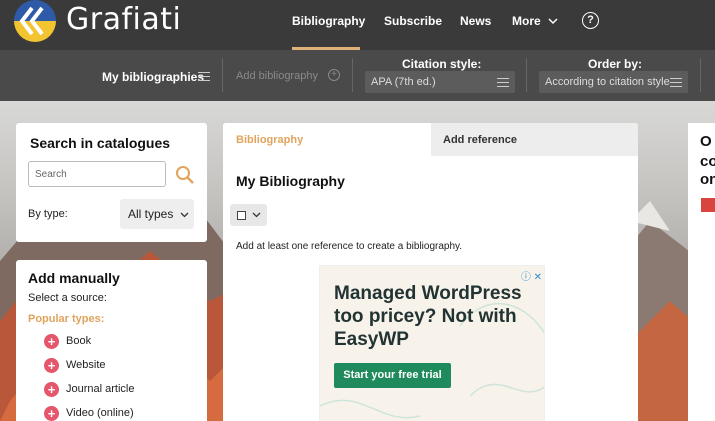 Image resolution: width=715 pixels, height=421 pixels. Describe the element at coordinates (701, 272) in the screenshot. I see `side-promo-card: O co on` at that location.